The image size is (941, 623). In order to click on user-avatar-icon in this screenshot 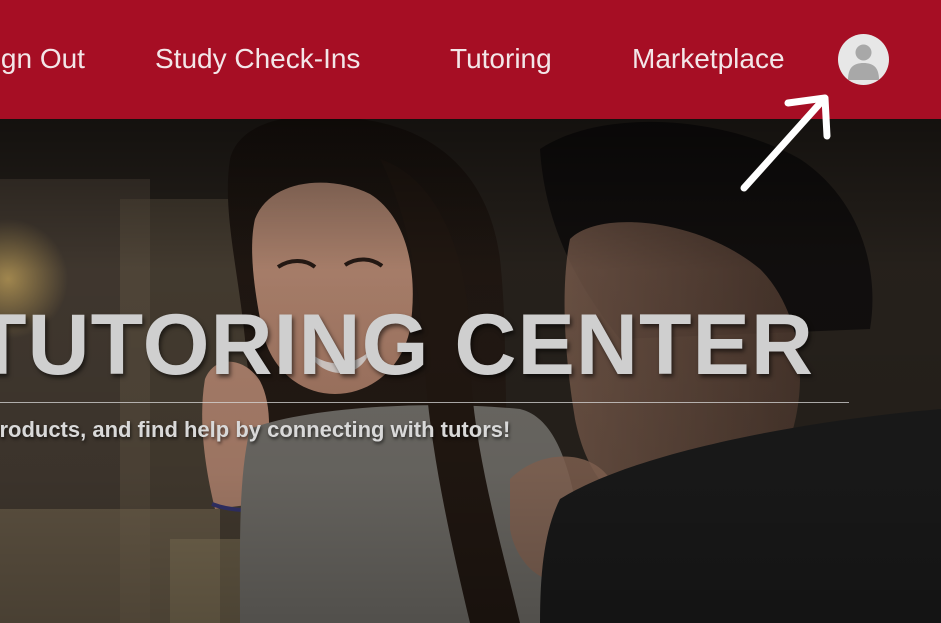, I will do `click(863, 62)`.